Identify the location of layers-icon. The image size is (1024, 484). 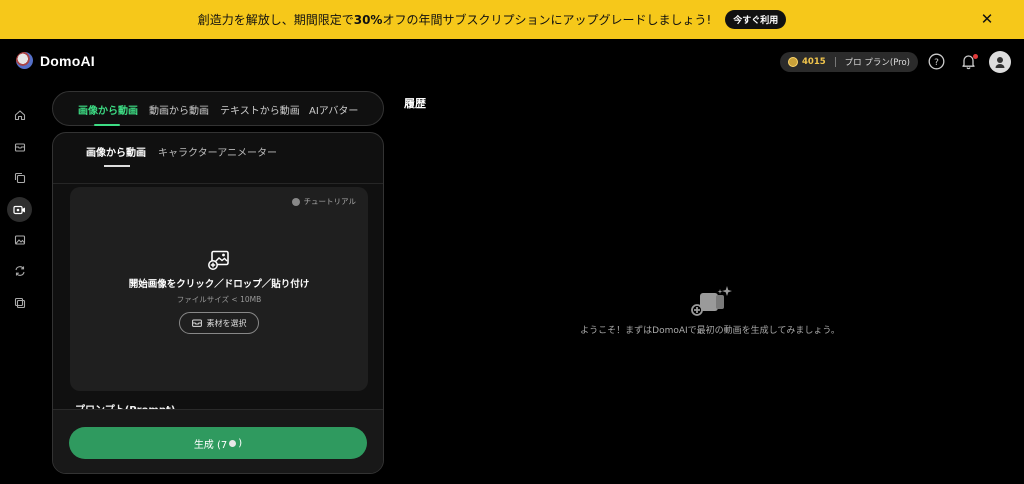
(20, 178).